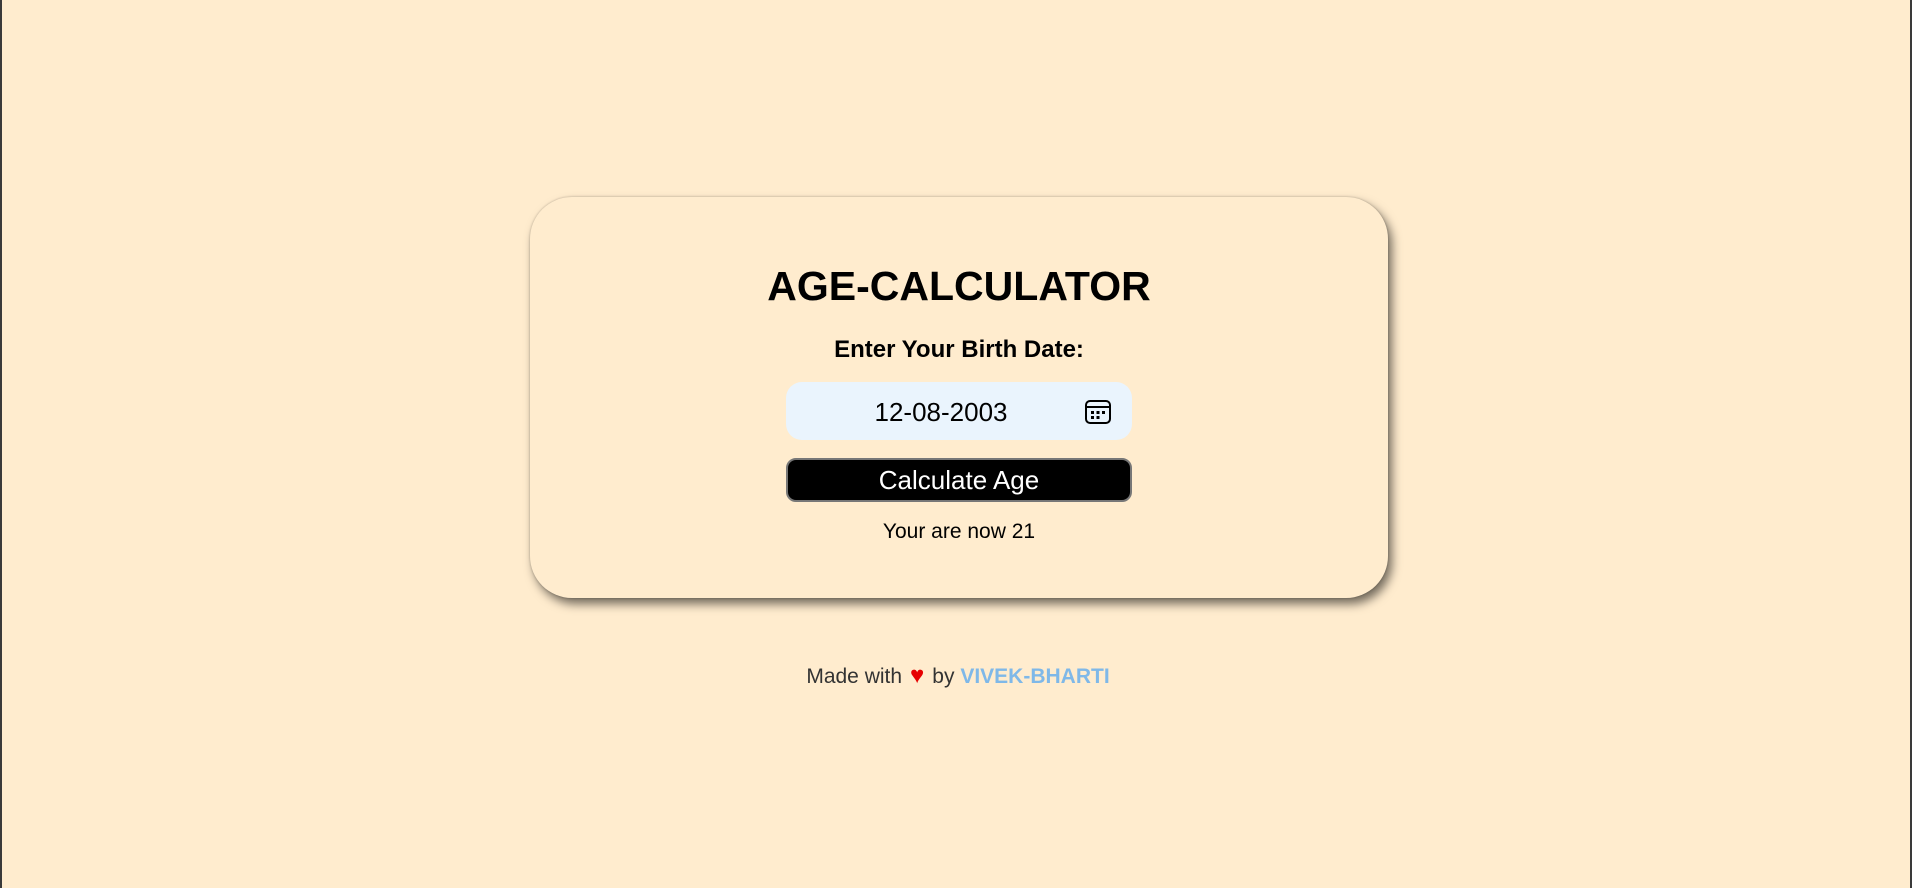 The height and width of the screenshot is (888, 1912). I want to click on footer-by: by, so click(943, 676).